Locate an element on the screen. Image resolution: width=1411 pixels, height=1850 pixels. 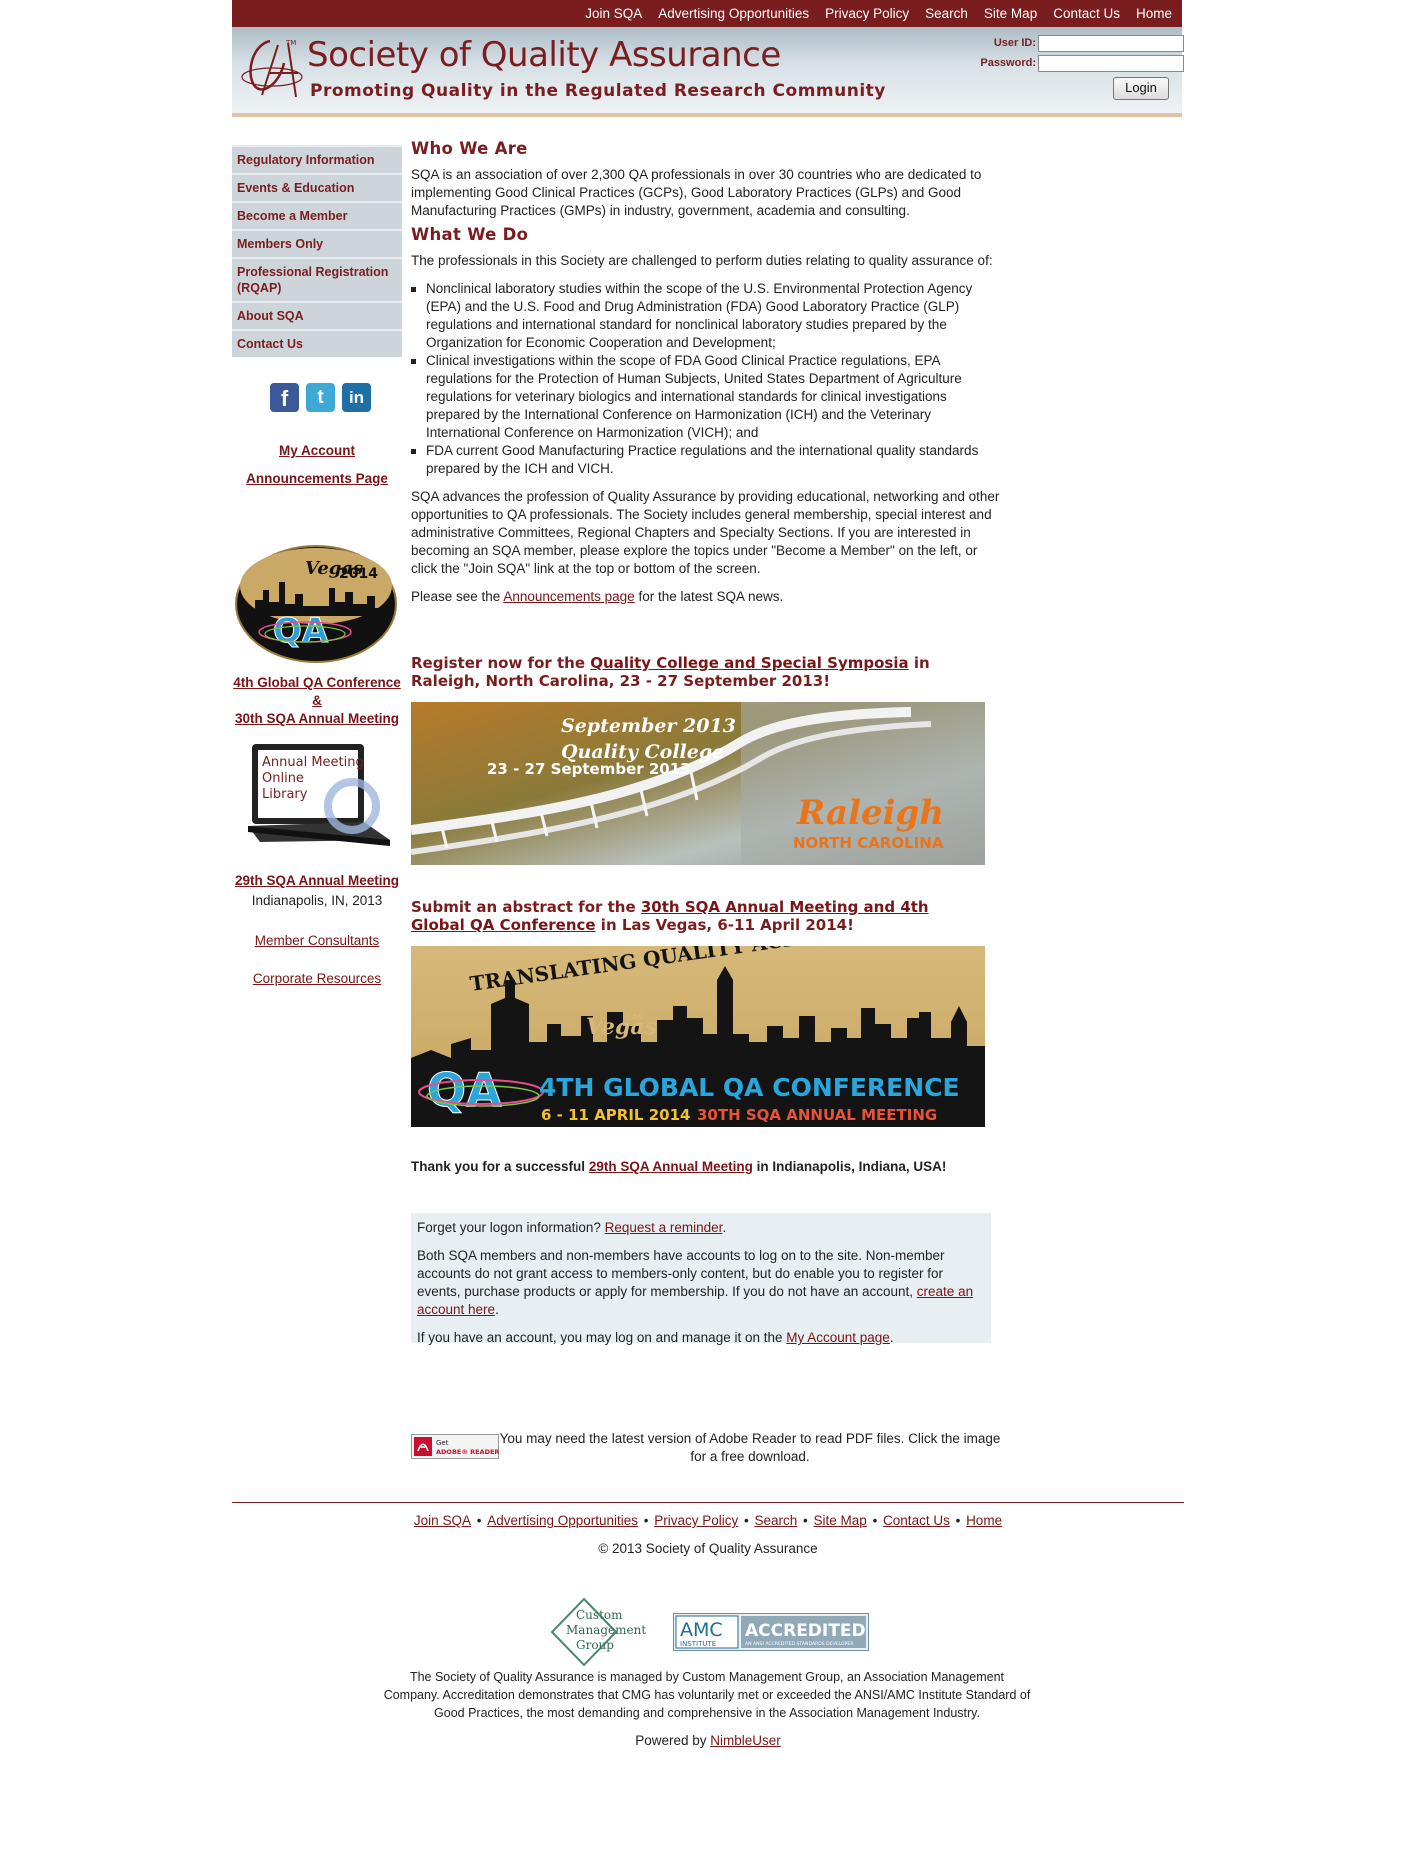
meeting-29-main-link: 29th SQA Annual Meeting is located at coordinates (671, 1166).